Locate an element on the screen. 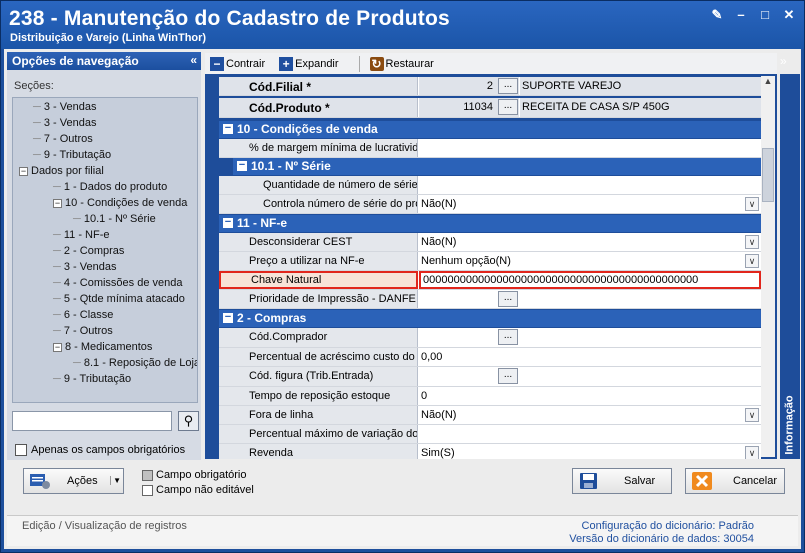  info-side-tab: Informação is located at coordinates (790, 266).